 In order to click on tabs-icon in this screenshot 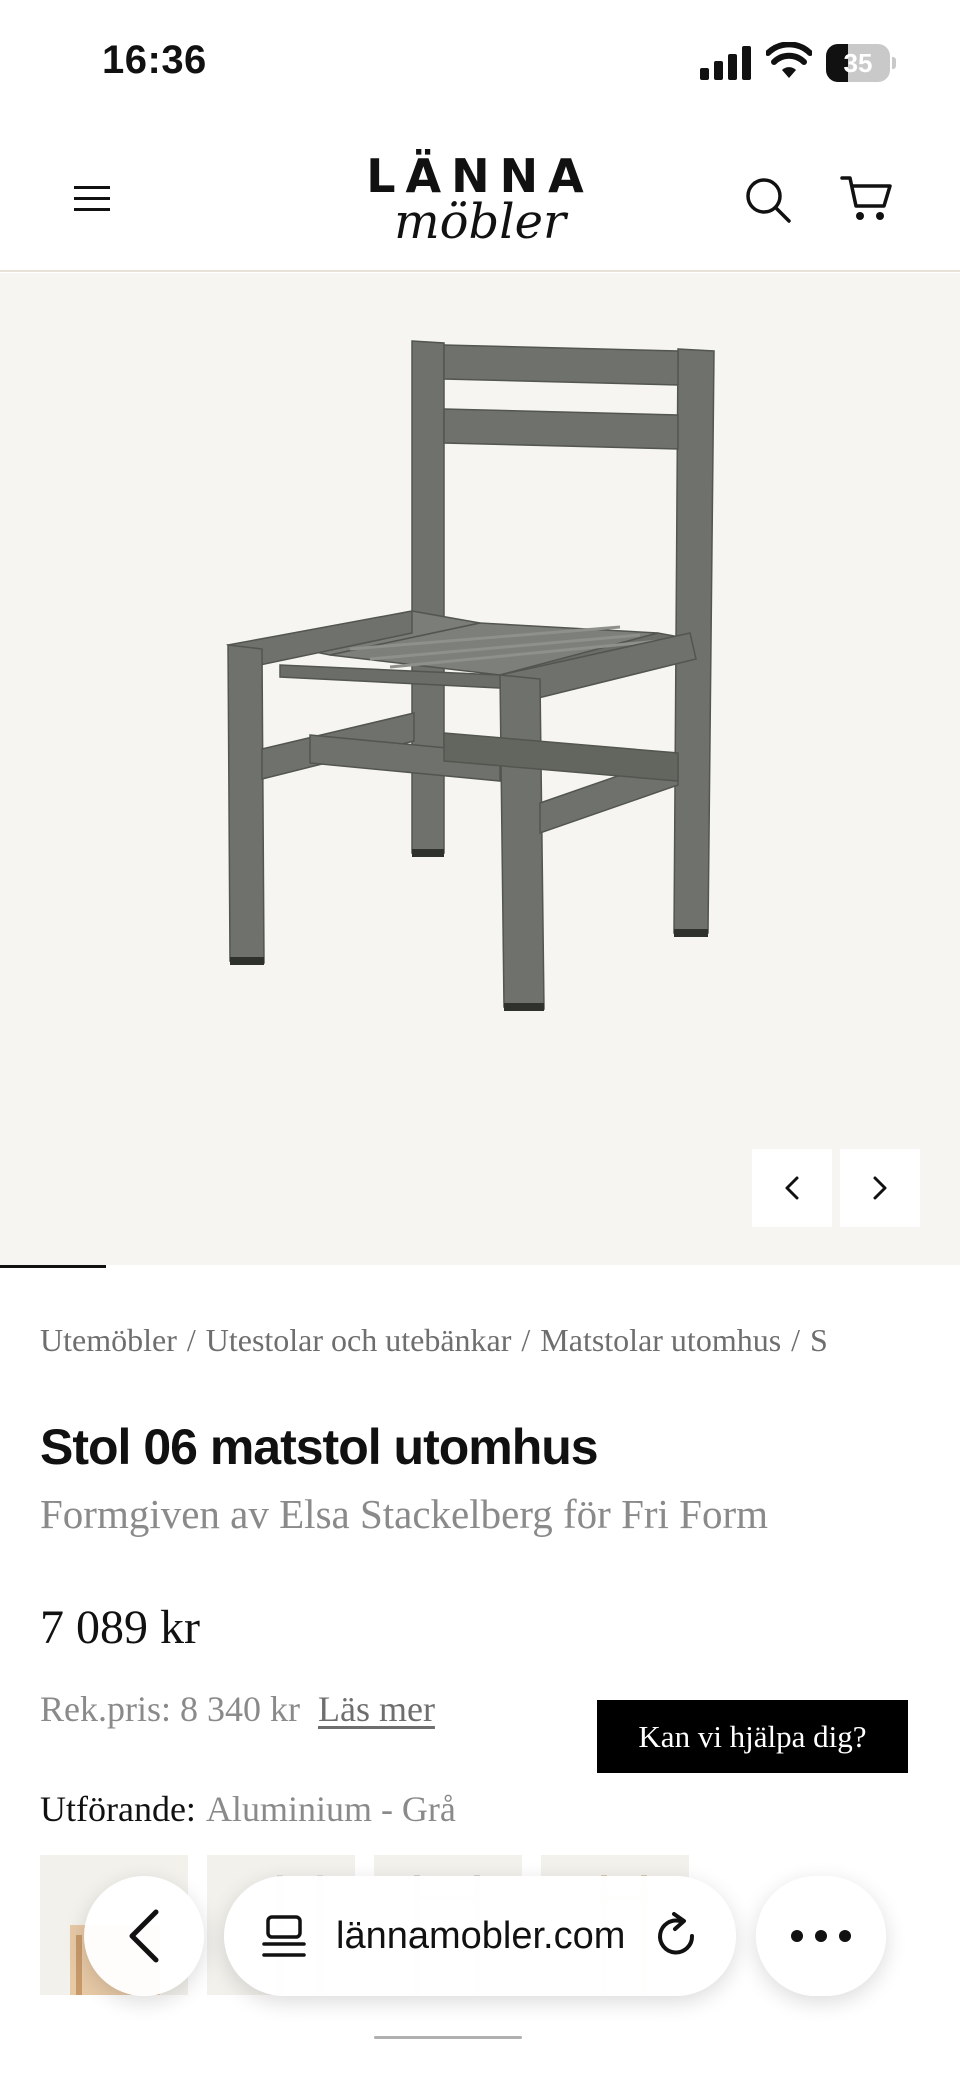, I will do `click(284, 1937)`.